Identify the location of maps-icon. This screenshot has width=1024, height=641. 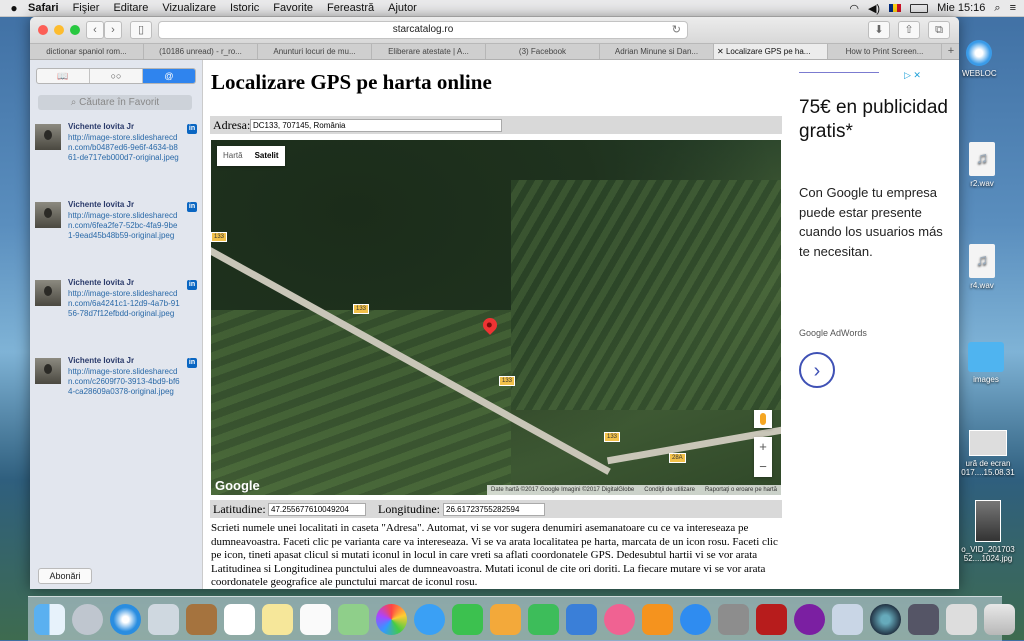
(353, 619).